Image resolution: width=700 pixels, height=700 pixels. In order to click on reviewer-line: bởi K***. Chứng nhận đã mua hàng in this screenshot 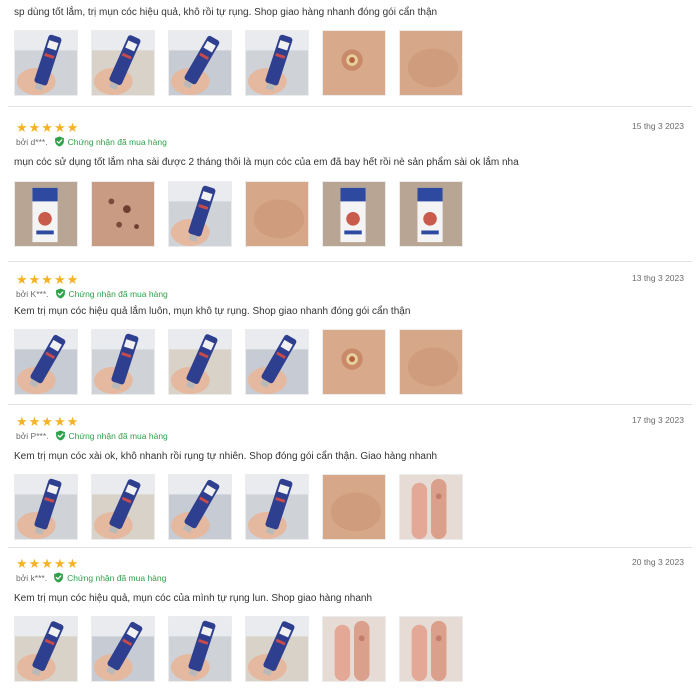, I will do `click(92, 293)`.